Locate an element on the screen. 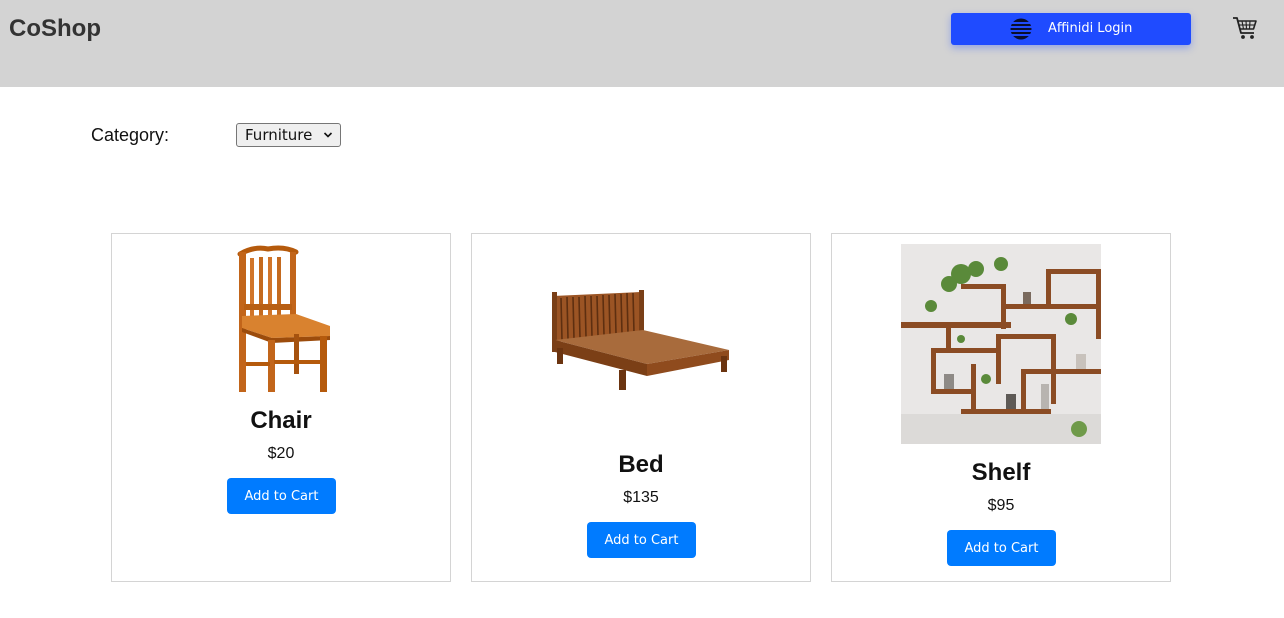  wall-shelf-image is located at coordinates (1001, 344).